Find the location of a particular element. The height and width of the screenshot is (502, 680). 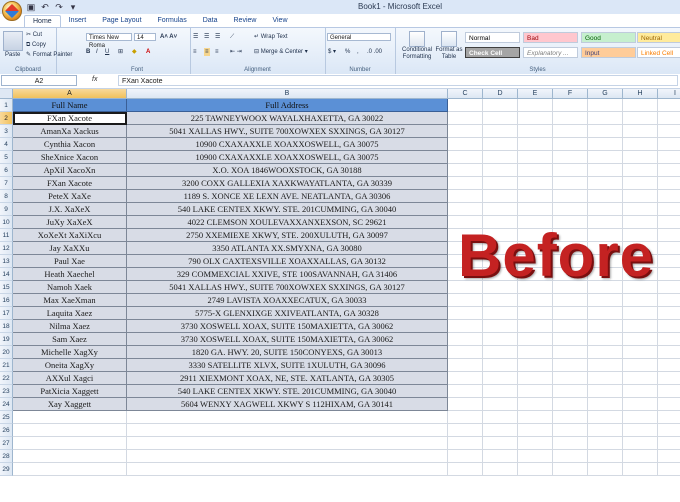

column-header-c: C is located at coordinates (465, 94).